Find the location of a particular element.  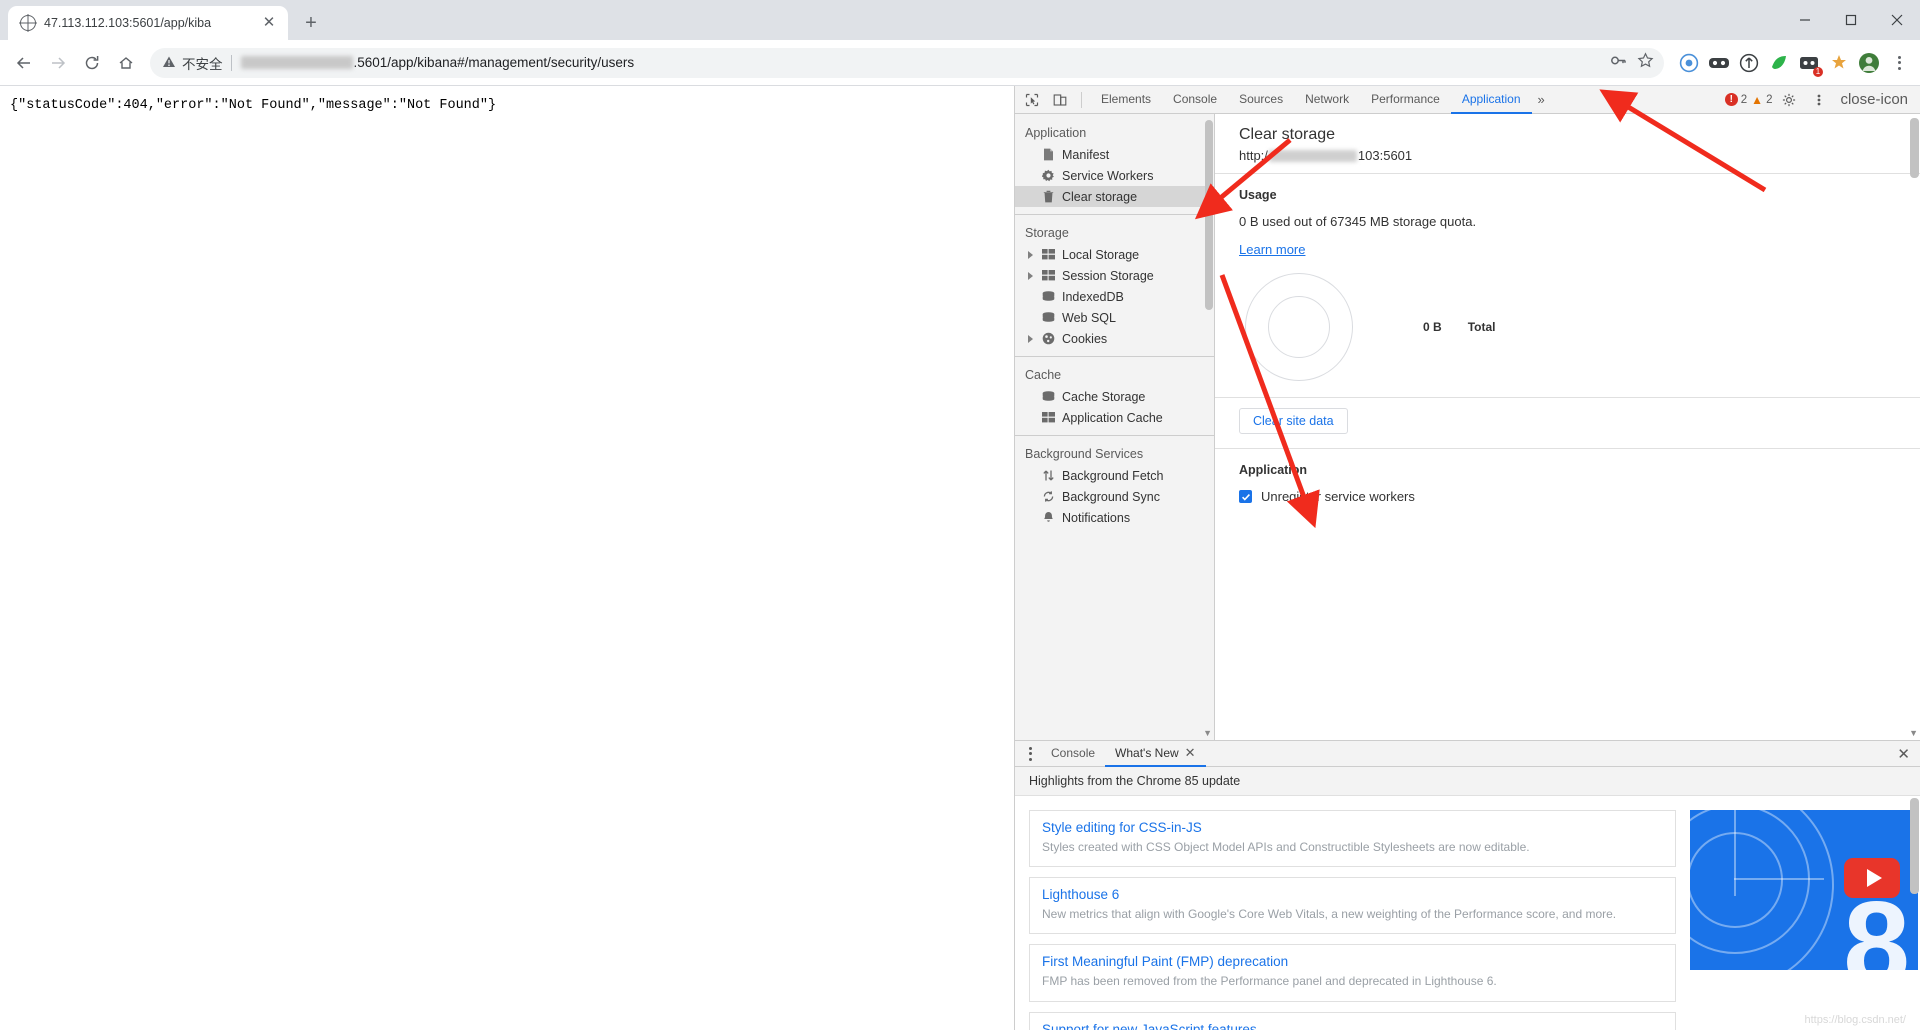

sidebar-item-session-storage: Session Storage is located at coordinates (1114, 275).